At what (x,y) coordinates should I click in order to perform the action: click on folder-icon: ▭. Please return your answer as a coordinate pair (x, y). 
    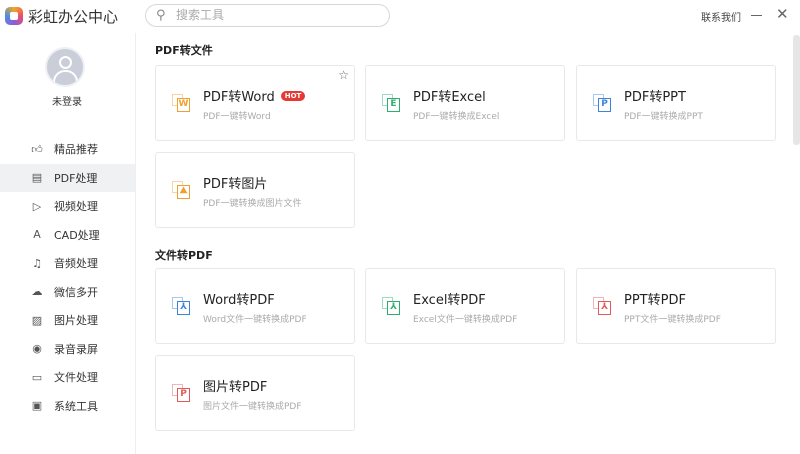
    Looking at the image, I should click on (37, 377).